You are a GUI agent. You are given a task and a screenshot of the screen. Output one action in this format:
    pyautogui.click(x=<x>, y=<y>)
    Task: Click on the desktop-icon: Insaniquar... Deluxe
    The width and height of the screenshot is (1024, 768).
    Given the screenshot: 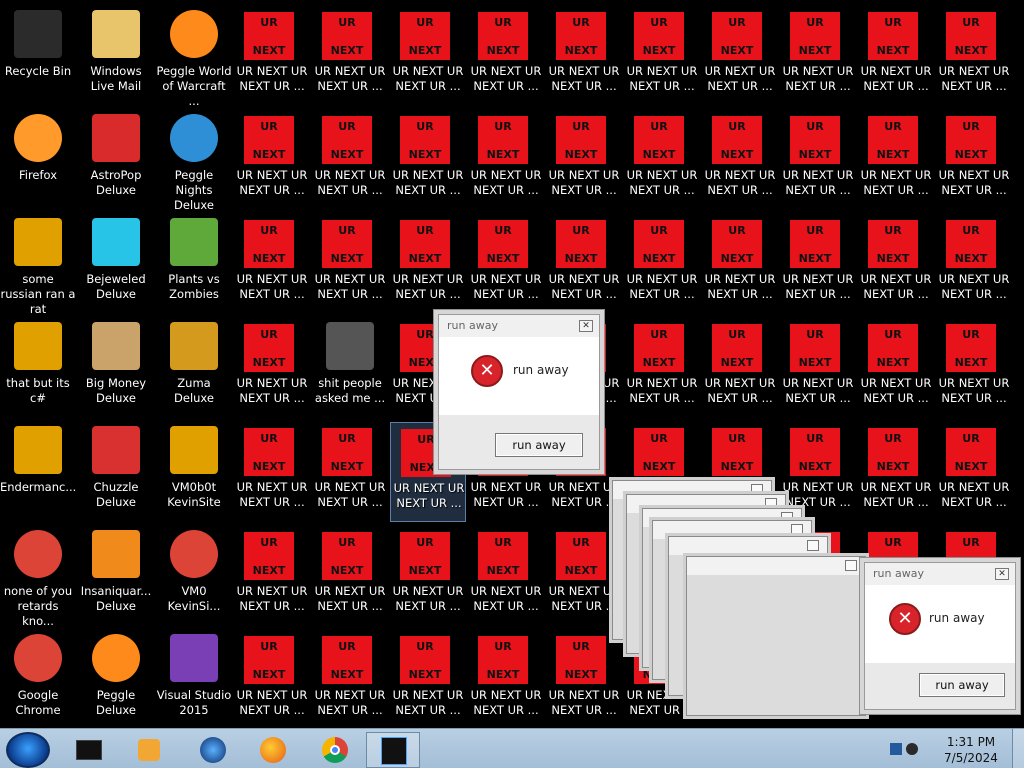 What is the action you would take?
    pyautogui.click(x=116, y=576)
    